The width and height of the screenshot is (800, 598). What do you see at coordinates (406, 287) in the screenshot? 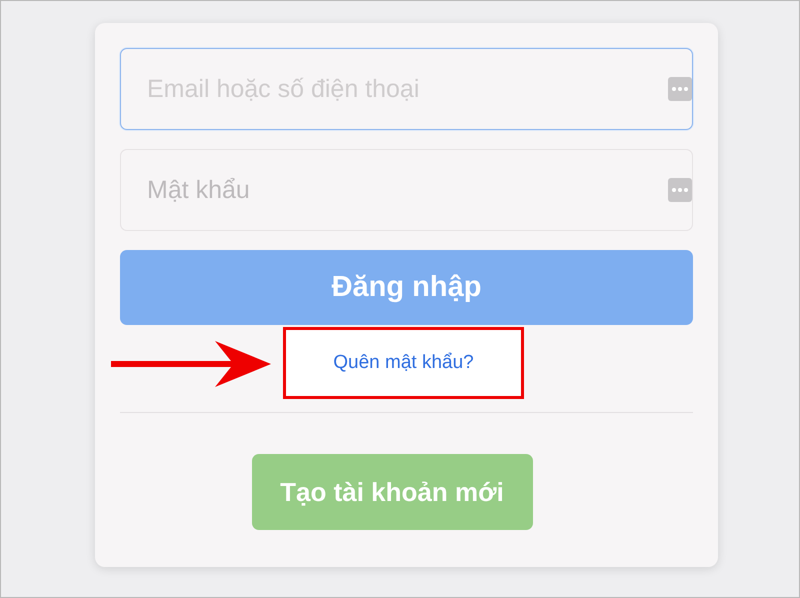
I see `login-button: Đăng nhập` at bounding box center [406, 287].